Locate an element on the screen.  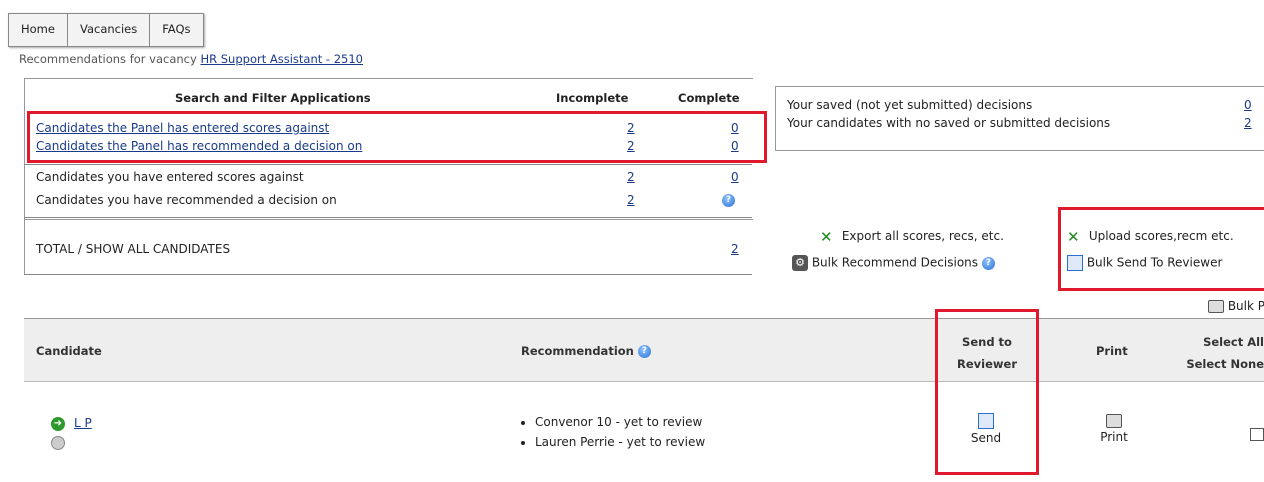
select-all-link: Select All is located at coordinates (1216, 342).